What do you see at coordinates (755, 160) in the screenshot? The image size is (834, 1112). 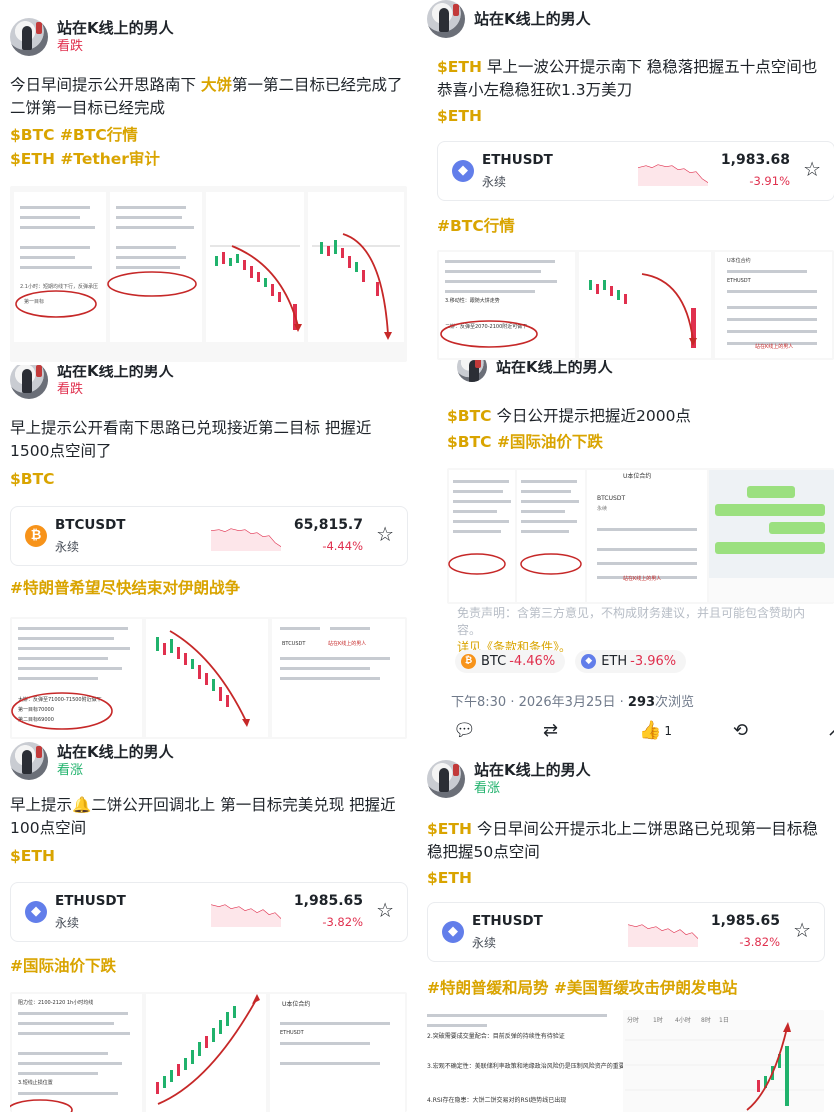 I see `ticker-price: 1,983.68` at bounding box center [755, 160].